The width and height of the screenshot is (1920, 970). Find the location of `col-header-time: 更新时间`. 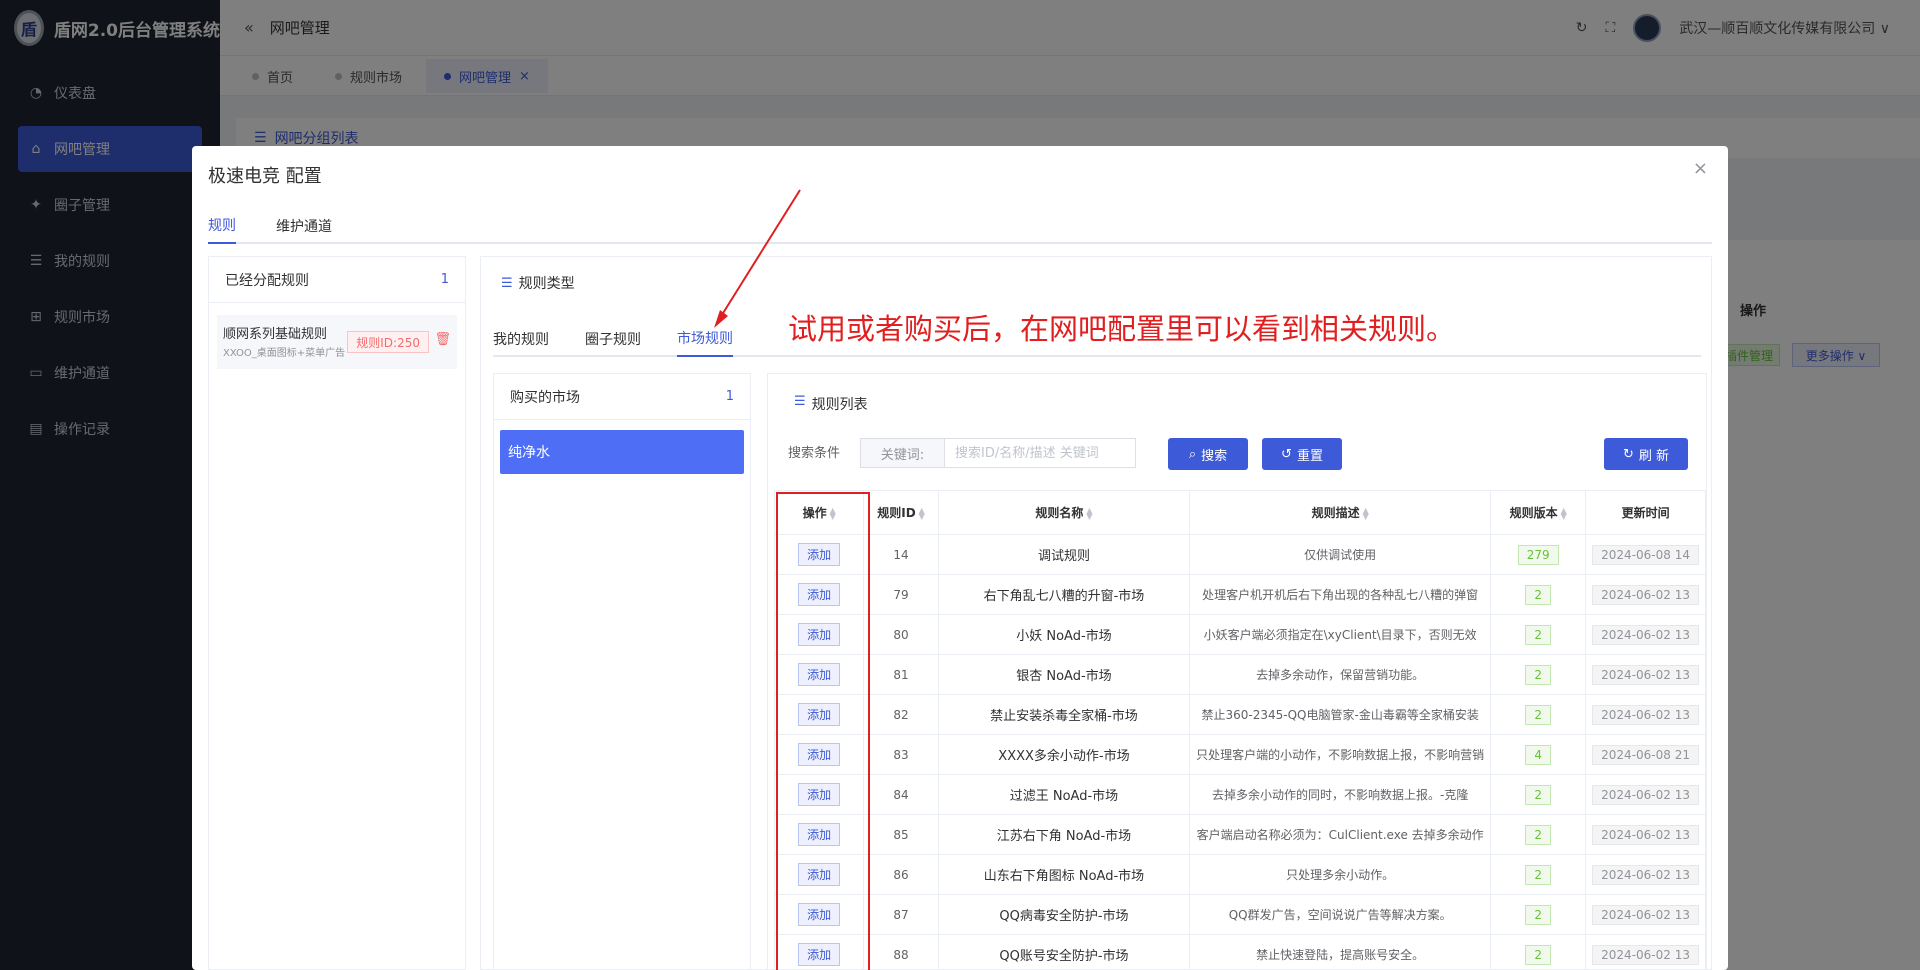

col-header-time: 更新时间 is located at coordinates (1645, 512).